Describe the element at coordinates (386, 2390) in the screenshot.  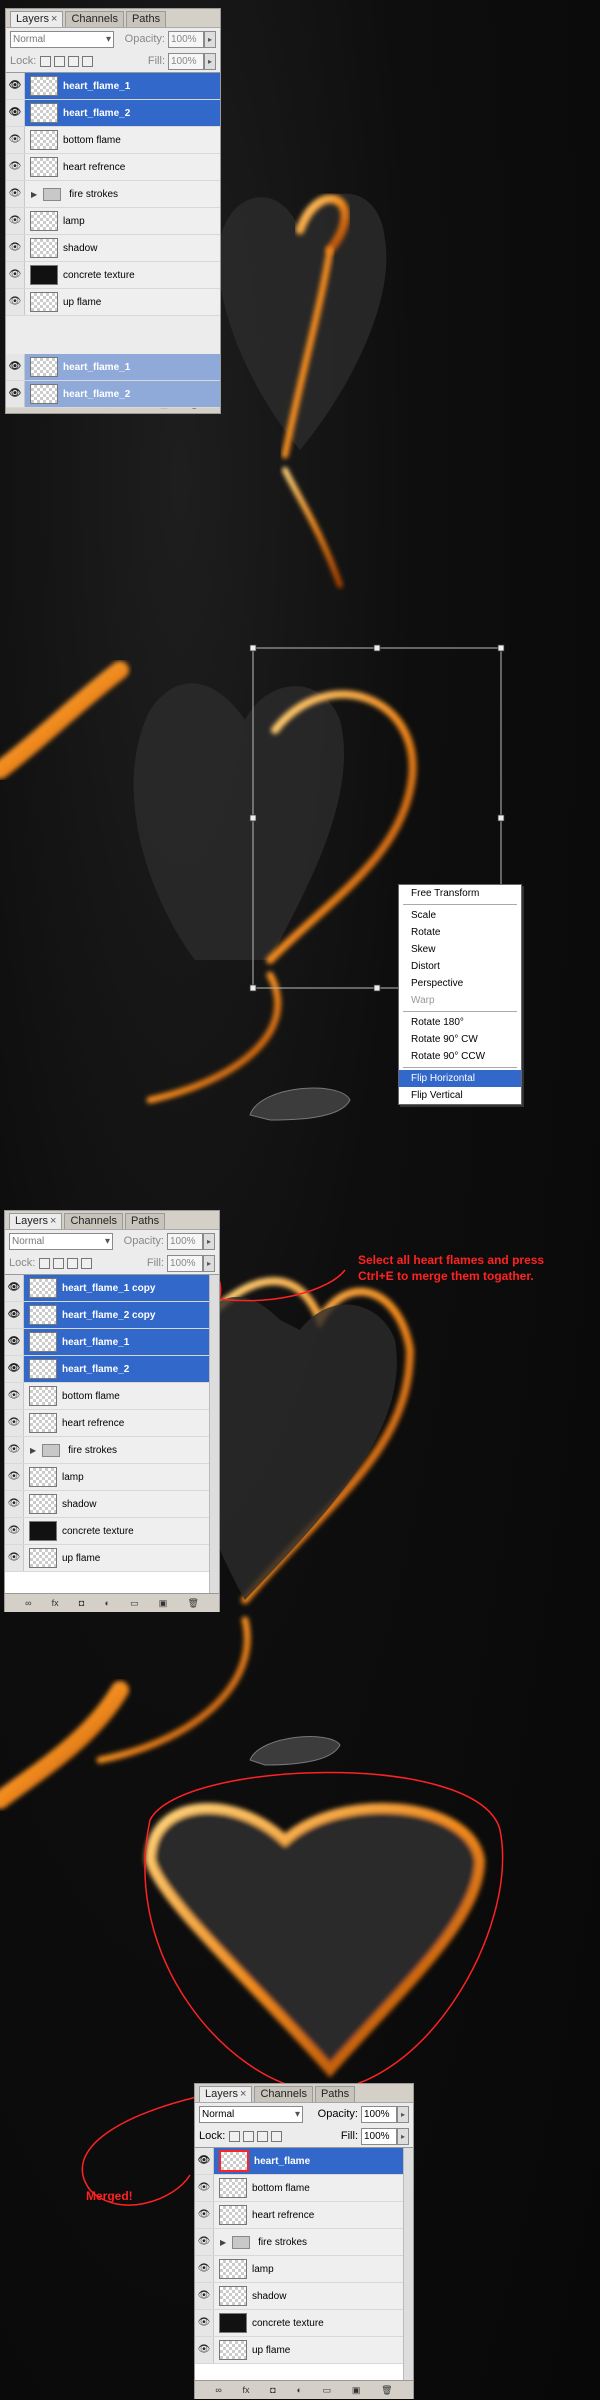
I see `trash-icon: 🗑` at that location.